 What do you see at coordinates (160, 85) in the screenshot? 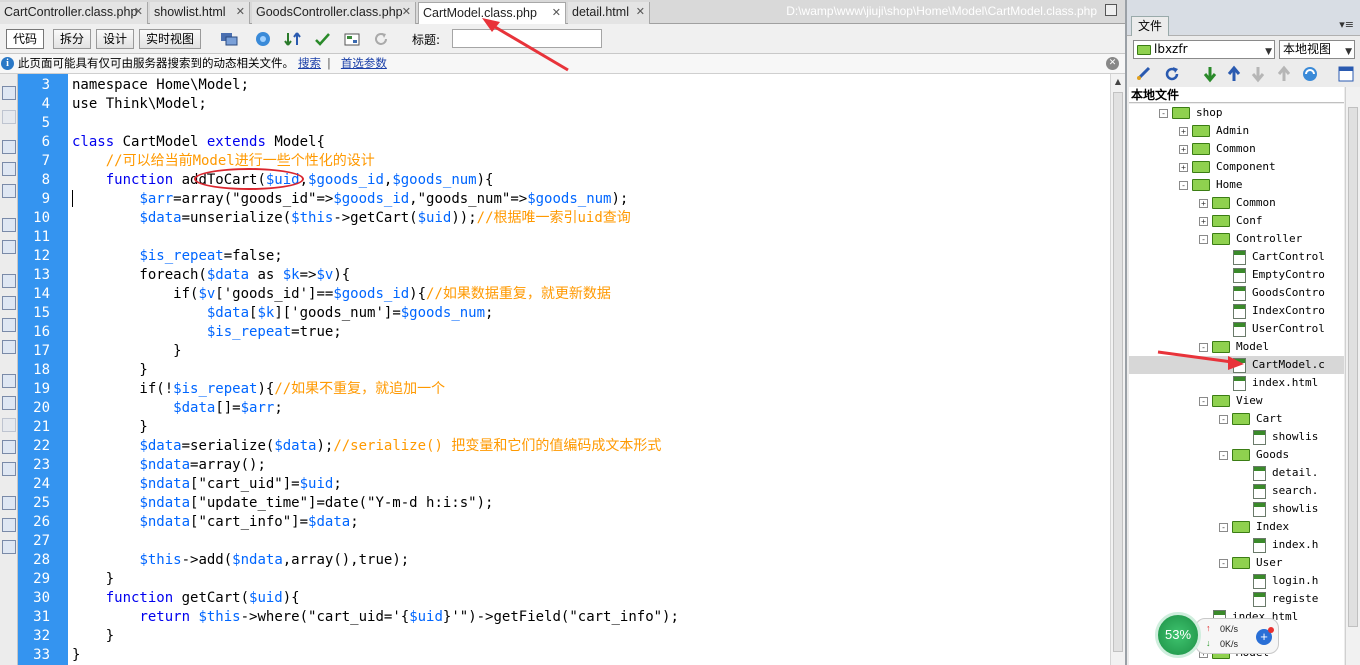
I see `code-line: namespace Home\Model;` at bounding box center [160, 85].